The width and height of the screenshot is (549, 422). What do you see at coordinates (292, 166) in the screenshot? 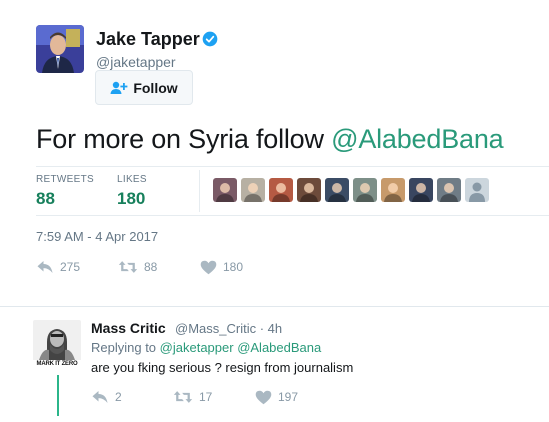
I see `stats-top-divider` at bounding box center [292, 166].